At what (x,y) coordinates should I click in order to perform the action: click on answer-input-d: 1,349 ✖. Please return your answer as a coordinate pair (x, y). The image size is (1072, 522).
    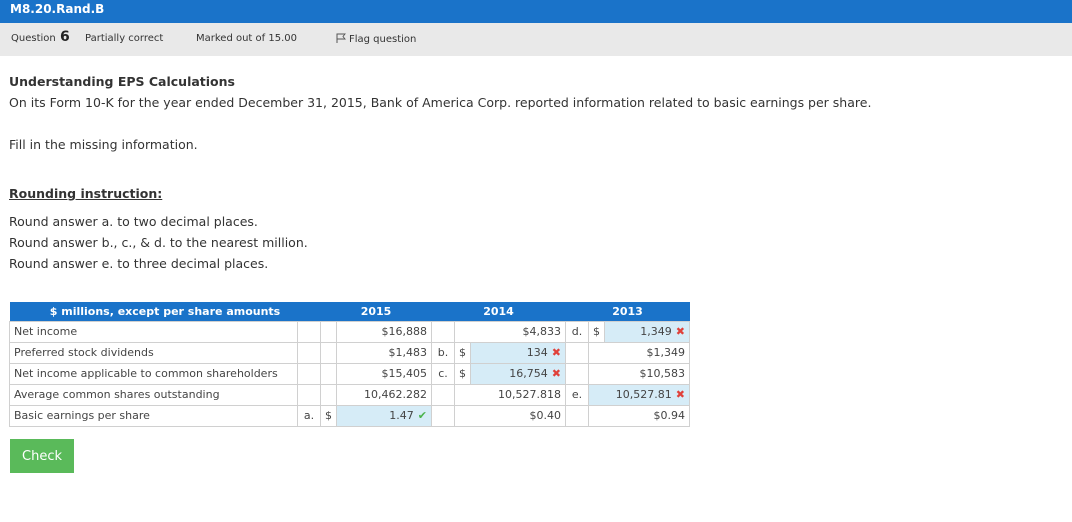
    Looking at the image, I should click on (647, 331).